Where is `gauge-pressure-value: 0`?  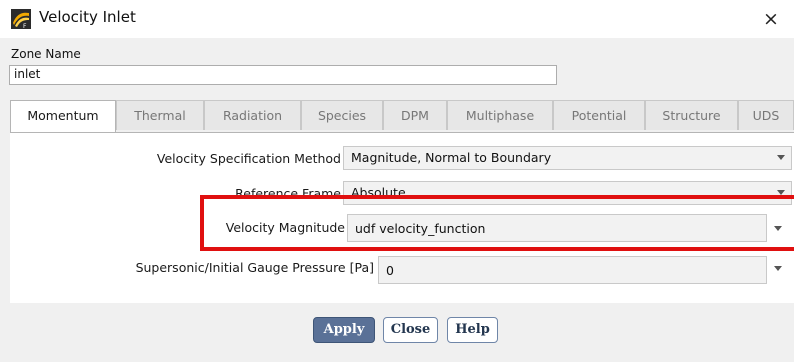
gauge-pressure-value: 0 is located at coordinates (390, 270).